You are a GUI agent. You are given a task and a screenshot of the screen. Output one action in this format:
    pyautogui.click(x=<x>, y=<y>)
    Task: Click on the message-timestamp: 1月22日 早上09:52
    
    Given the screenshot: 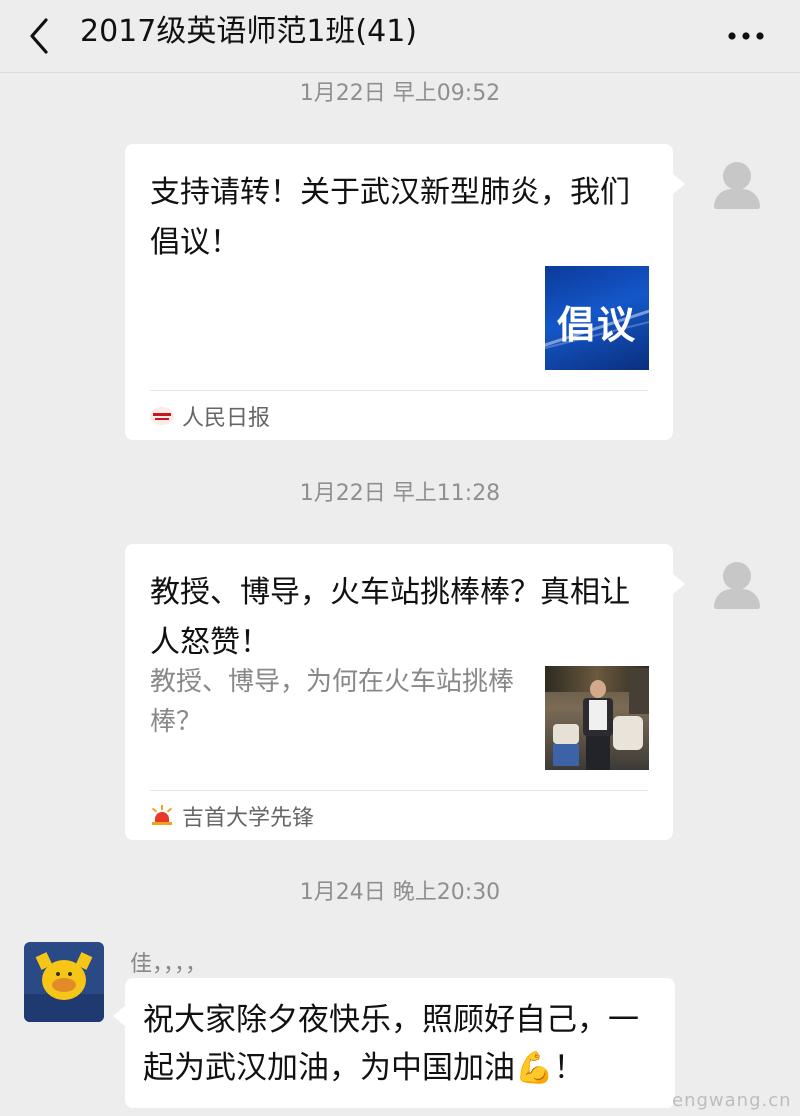 What is the action you would take?
    pyautogui.click(x=400, y=93)
    